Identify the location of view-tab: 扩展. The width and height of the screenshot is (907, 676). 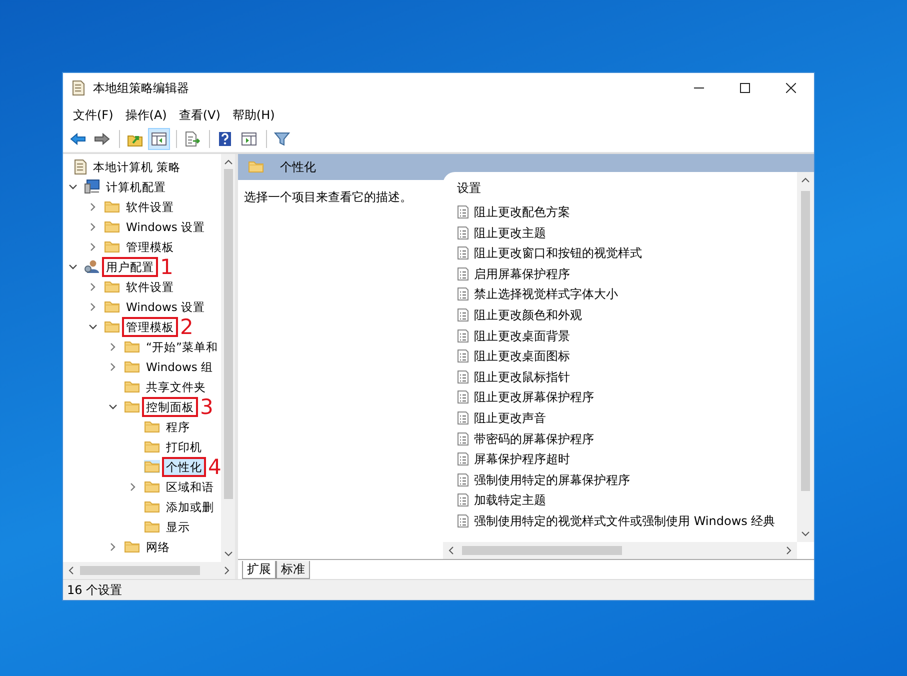
(259, 570).